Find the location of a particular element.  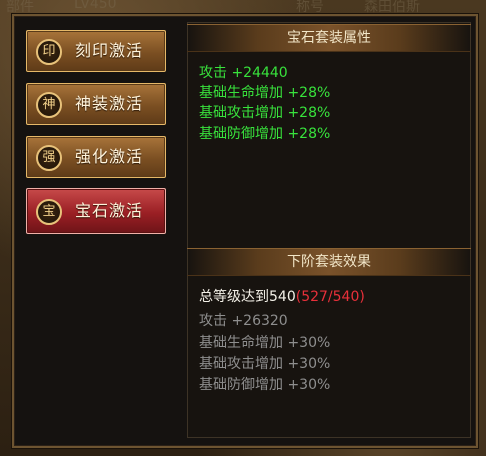

next-defense-bonus-stat: 基础防御增加 +30% is located at coordinates (265, 385).